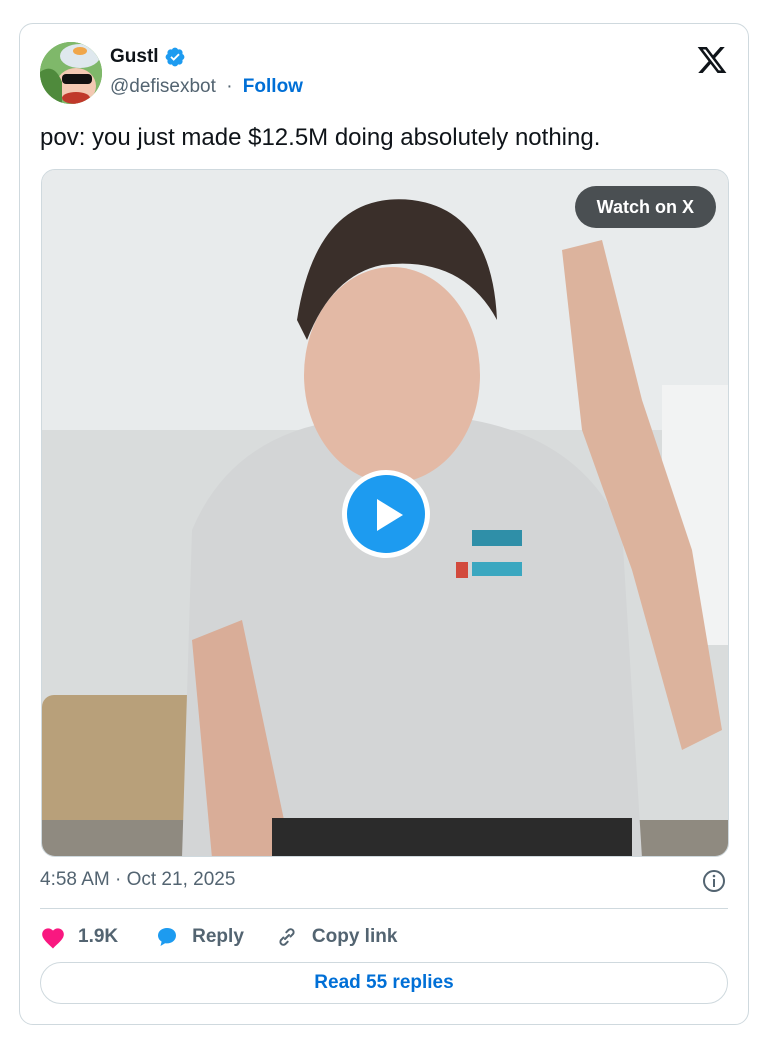  Describe the element at coordinates (384, 983) in the screenshot. I see `read-replies-button: Read 55 replies` at that location.